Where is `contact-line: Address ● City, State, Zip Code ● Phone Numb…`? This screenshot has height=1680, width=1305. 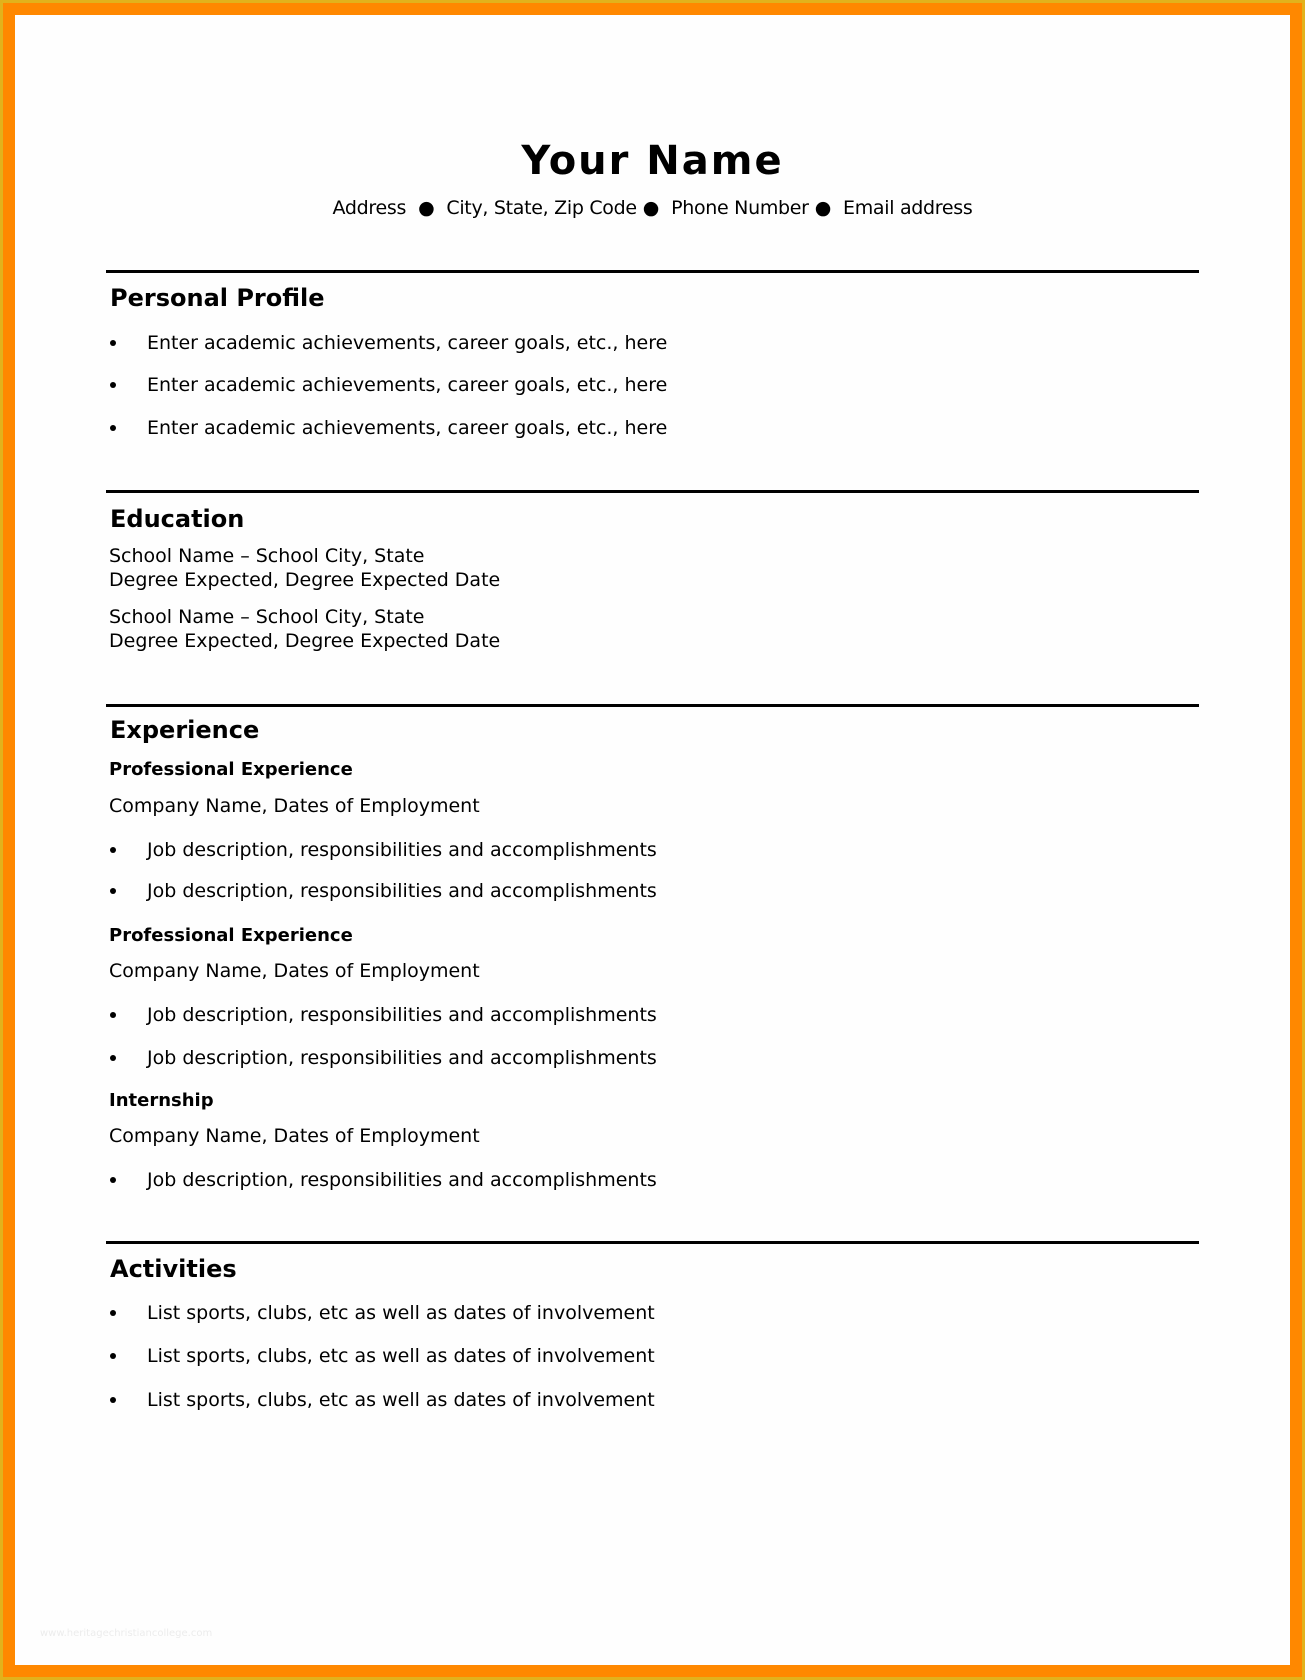 contact-line: Address ● City, State, Zip Code ● Phone Numb… is located at coordinates (652, 208).